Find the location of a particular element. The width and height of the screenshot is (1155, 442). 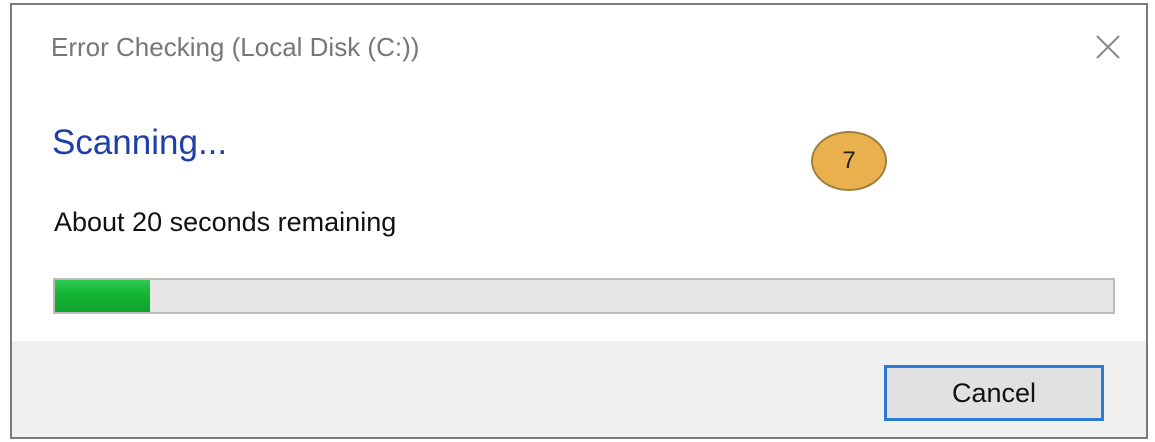

dialog-title: Error Checking (Local Disk (C:)) is located at coordinates (235, 47).